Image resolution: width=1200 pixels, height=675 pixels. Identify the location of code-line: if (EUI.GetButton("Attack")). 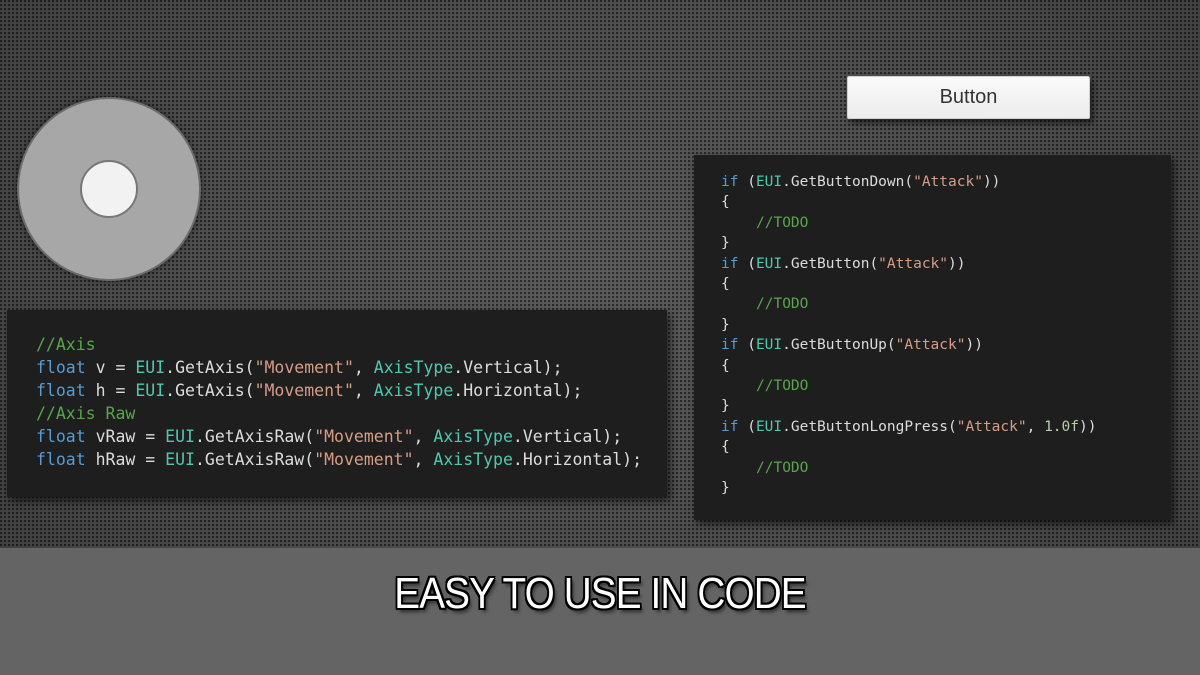
(946, 264).